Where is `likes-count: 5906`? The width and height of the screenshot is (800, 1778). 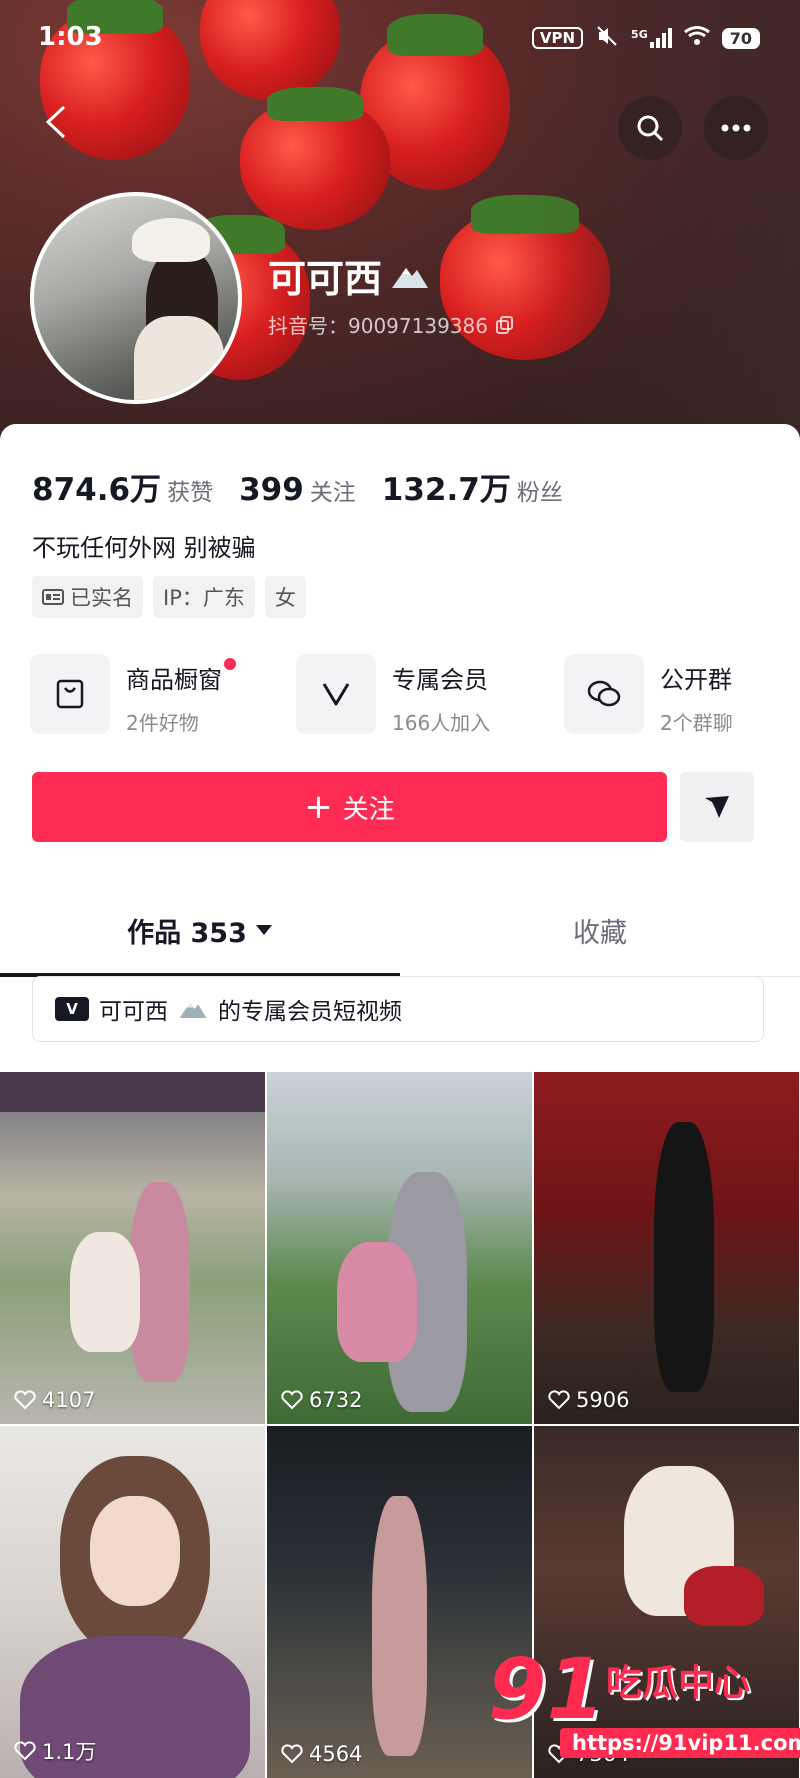
likes-count: 5906 is located at coordinates (603, 1400).